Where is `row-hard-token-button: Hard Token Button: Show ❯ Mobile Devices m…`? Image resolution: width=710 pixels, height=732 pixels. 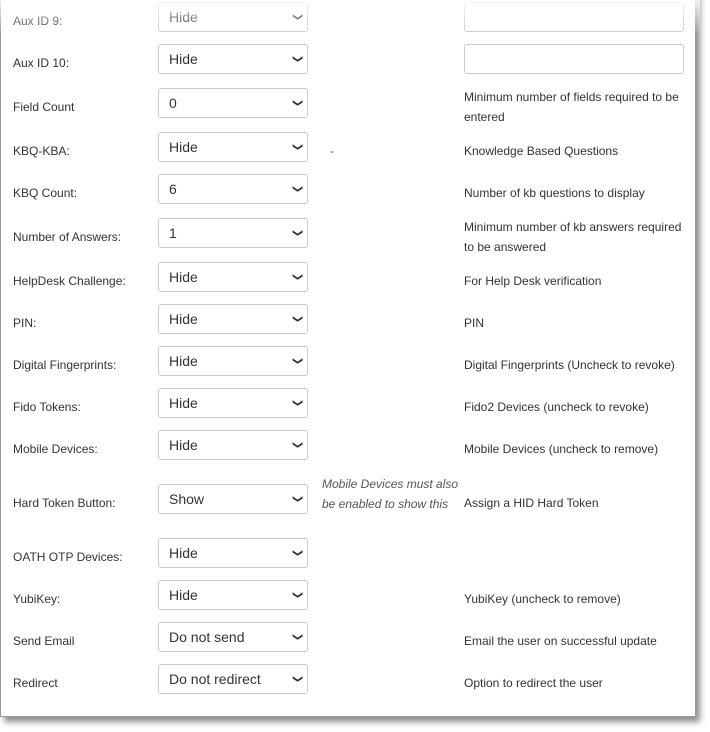
row-hard-token-button: Hard Token Button: Show ❯ Mobile Devices m… is located at coordinates (347, 495).